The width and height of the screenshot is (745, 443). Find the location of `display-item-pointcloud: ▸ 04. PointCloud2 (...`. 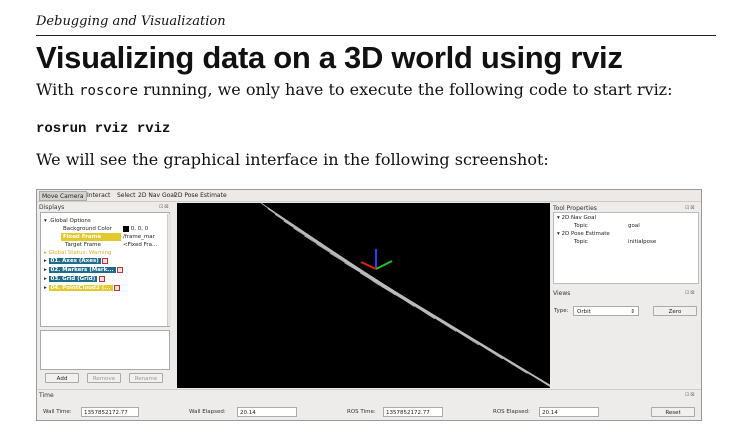

display-item-pointcloud: ▸ 04. PointCloud2 (... is located at coordinates (82, 288).